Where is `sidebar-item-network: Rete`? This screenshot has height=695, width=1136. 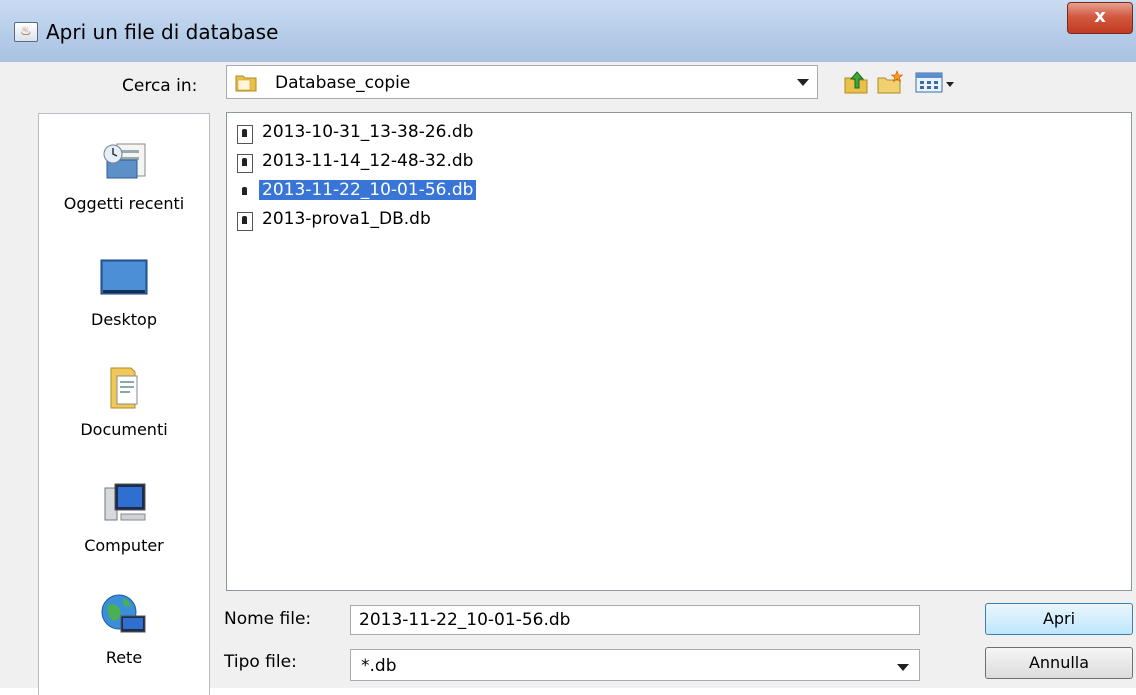 sidebar-item-network: Rete is located at coordinates (124, 629).